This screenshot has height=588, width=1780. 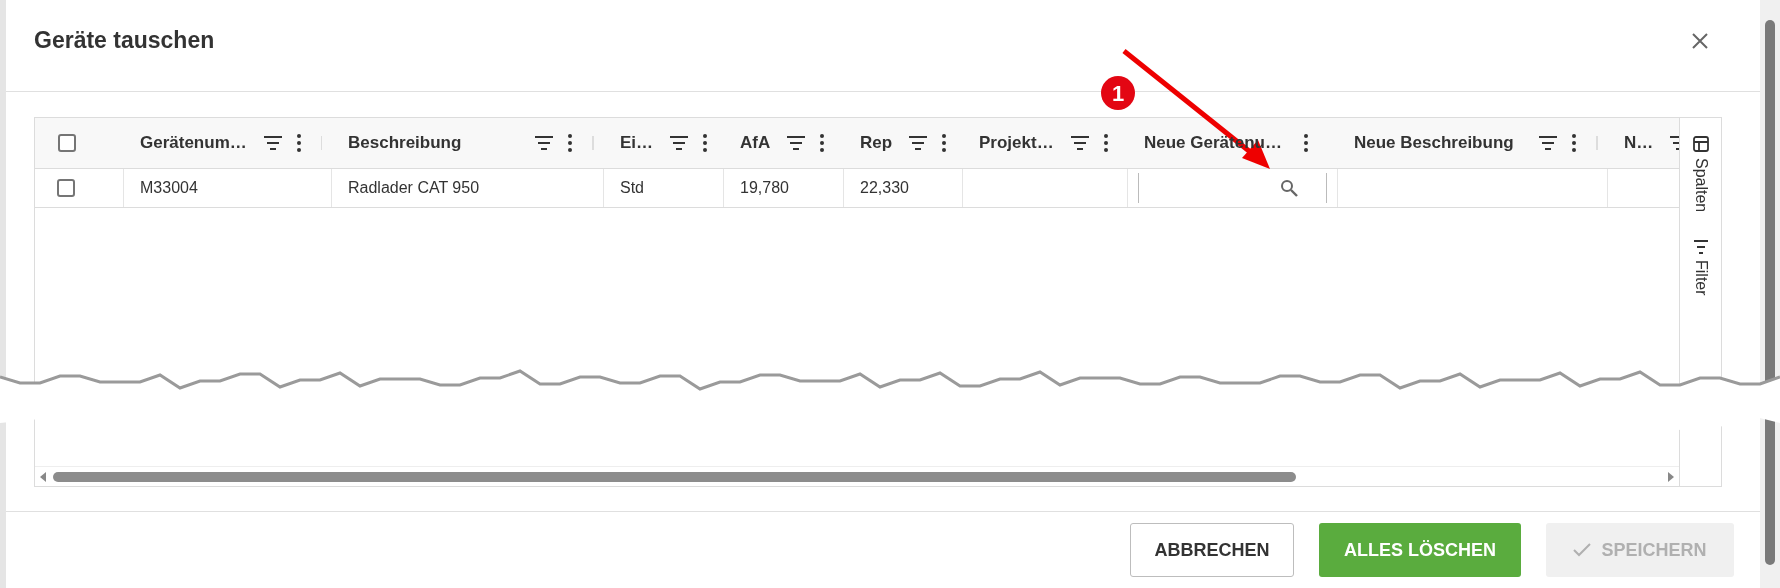 I want to click on column-header: Beschreibung, so click(x=405, y=143).